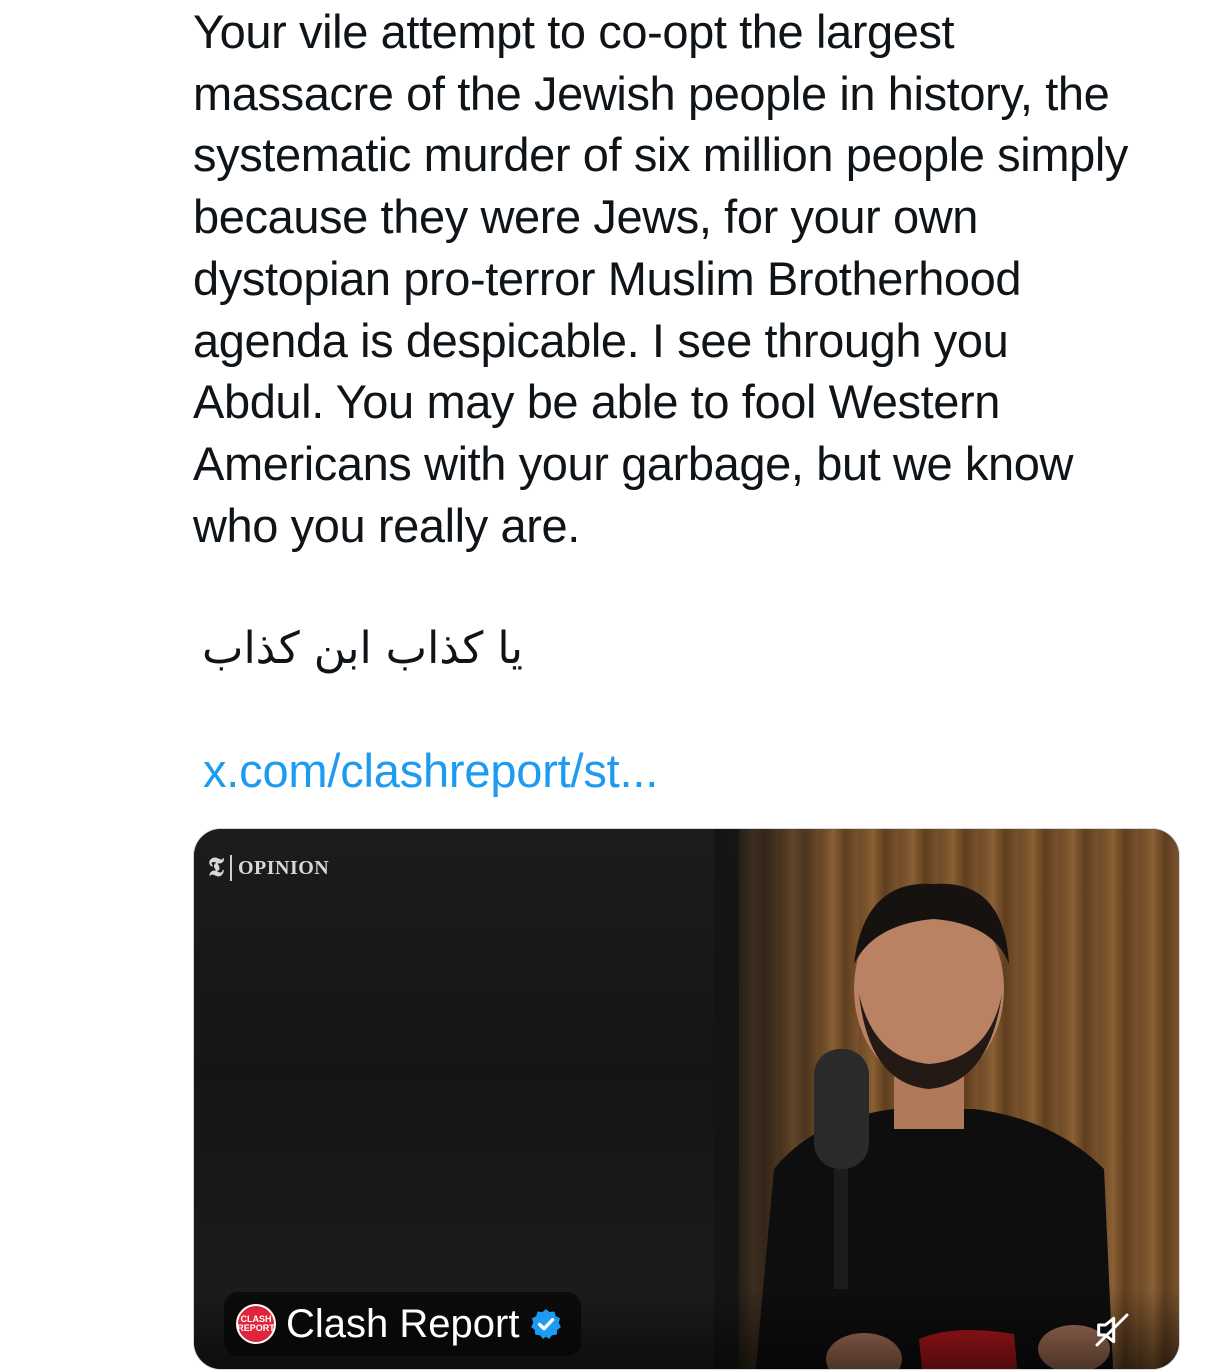 This screenshot has width=1206, height=1370. I want to click on speaker-muted-icon, so click(1112, 1330).